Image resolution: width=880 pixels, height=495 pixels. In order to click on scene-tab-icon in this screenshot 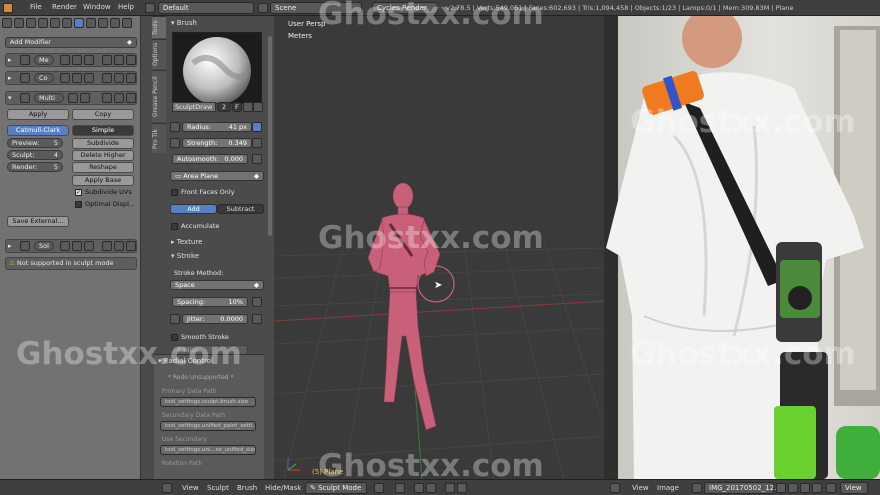, I will do `click(31, 23)`.